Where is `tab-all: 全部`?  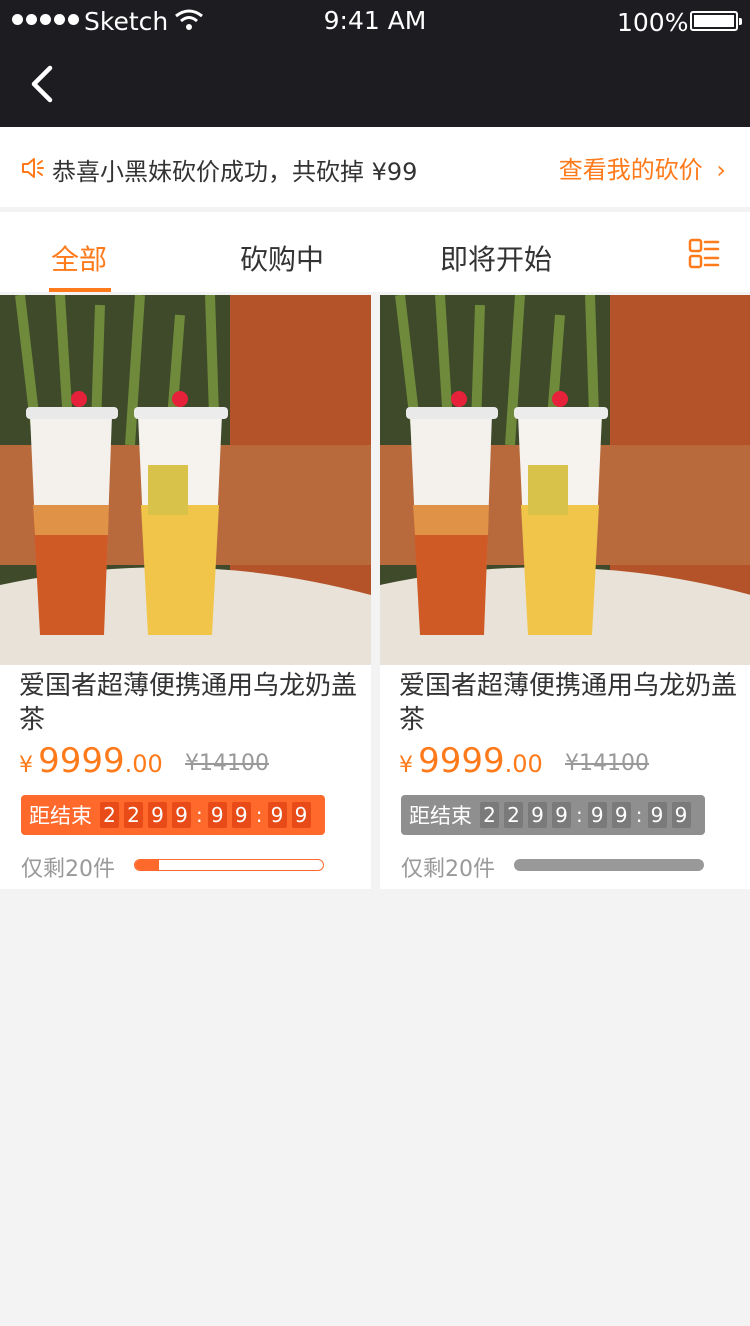 tab-all: 全部 is located at coordinates (79, 258).